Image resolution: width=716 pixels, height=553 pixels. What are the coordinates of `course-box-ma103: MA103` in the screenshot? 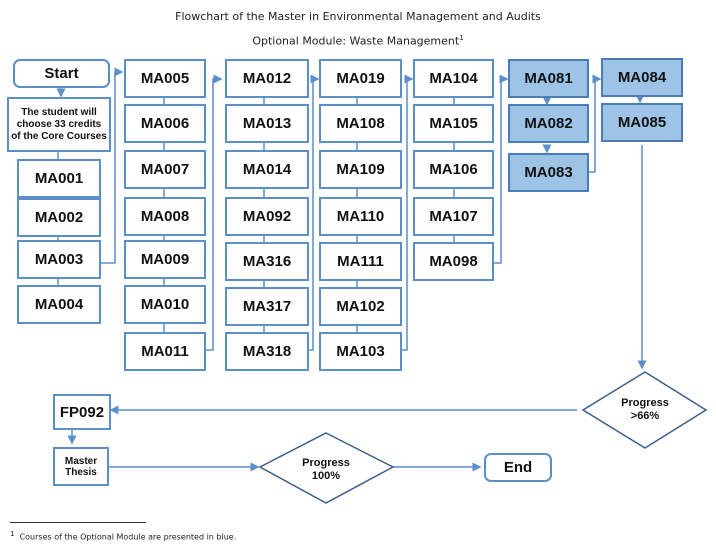 It's located at (360, 351).